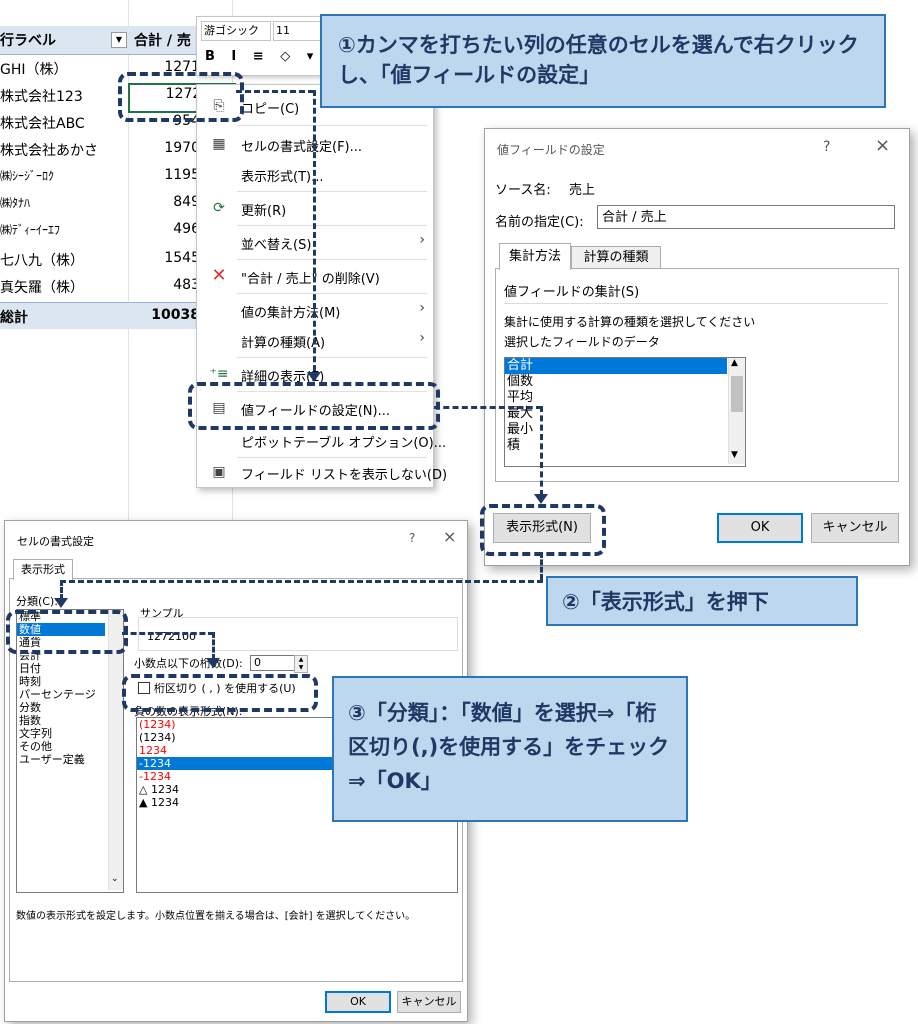 The width and height of the screenshot is (918, 1024). What do you see at coordinates (37, 601) in the screenshot?
I see `category-label: 分類(C):` at bounding box center [37, 601].